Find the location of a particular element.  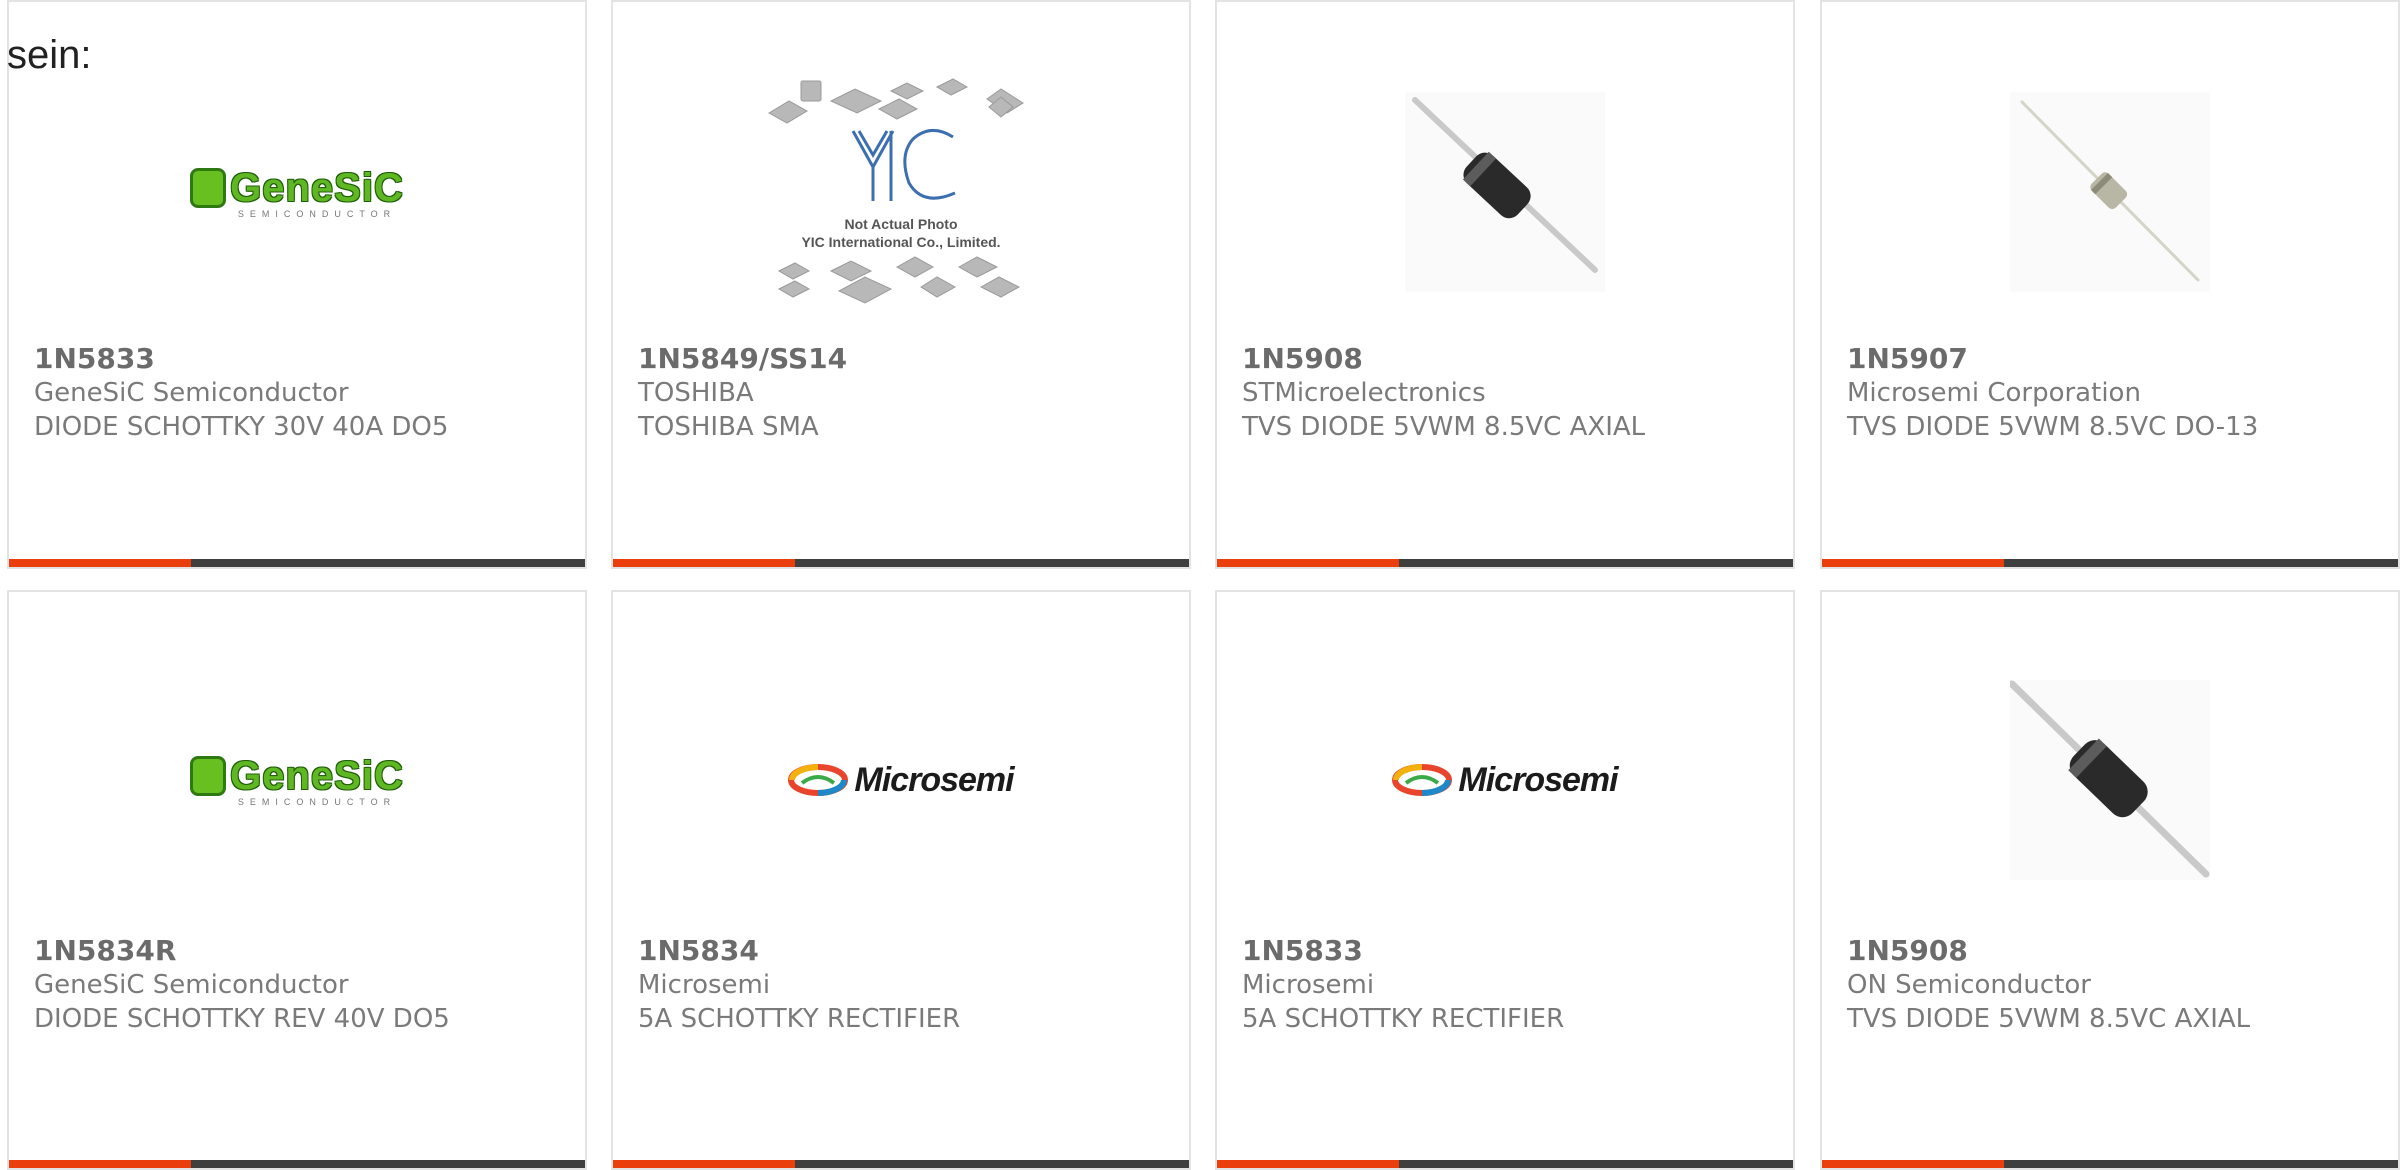

manufacturer-name: STMicroelectronics is located at coordinates (1364, 393).